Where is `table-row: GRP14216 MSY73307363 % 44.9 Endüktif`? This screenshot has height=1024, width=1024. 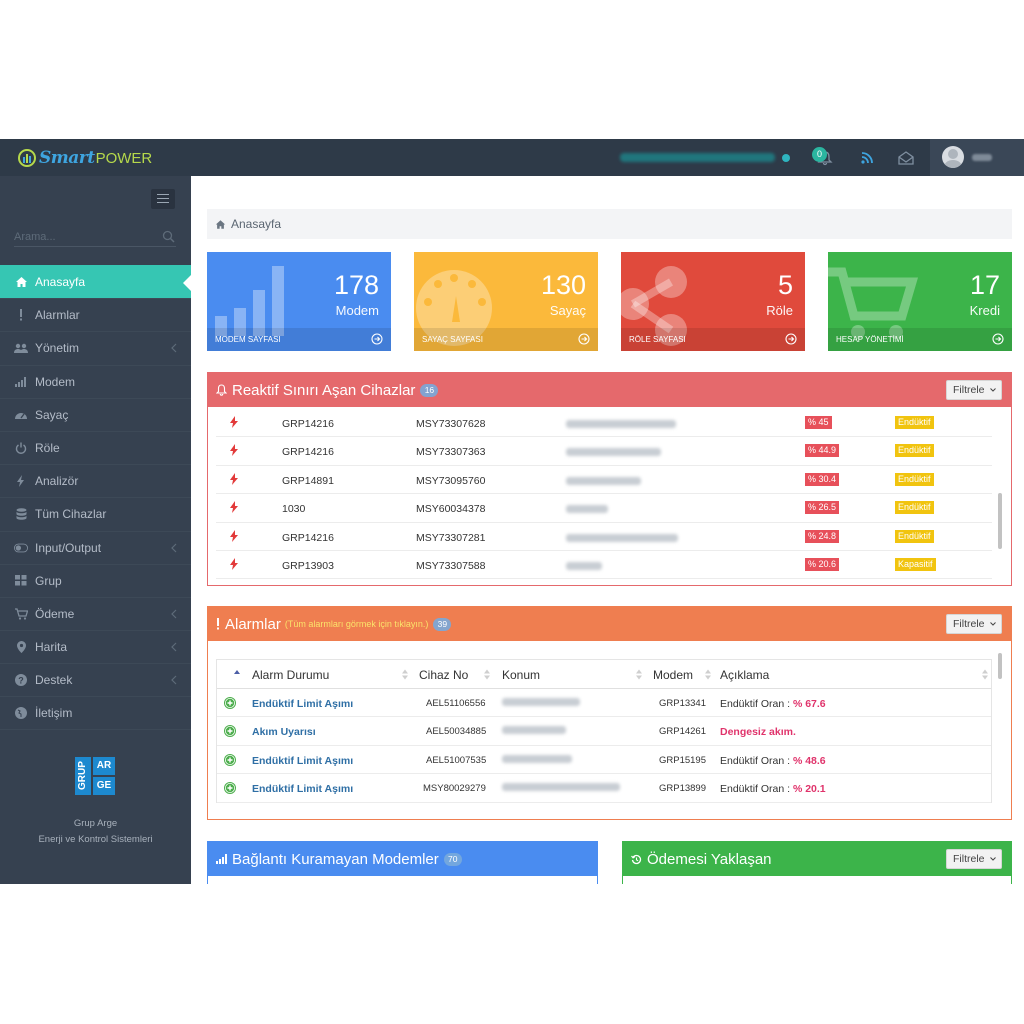 table-row: GRP14216 MSY73307363 % 44.9 Endüktif is located at coordinates (604, 451).